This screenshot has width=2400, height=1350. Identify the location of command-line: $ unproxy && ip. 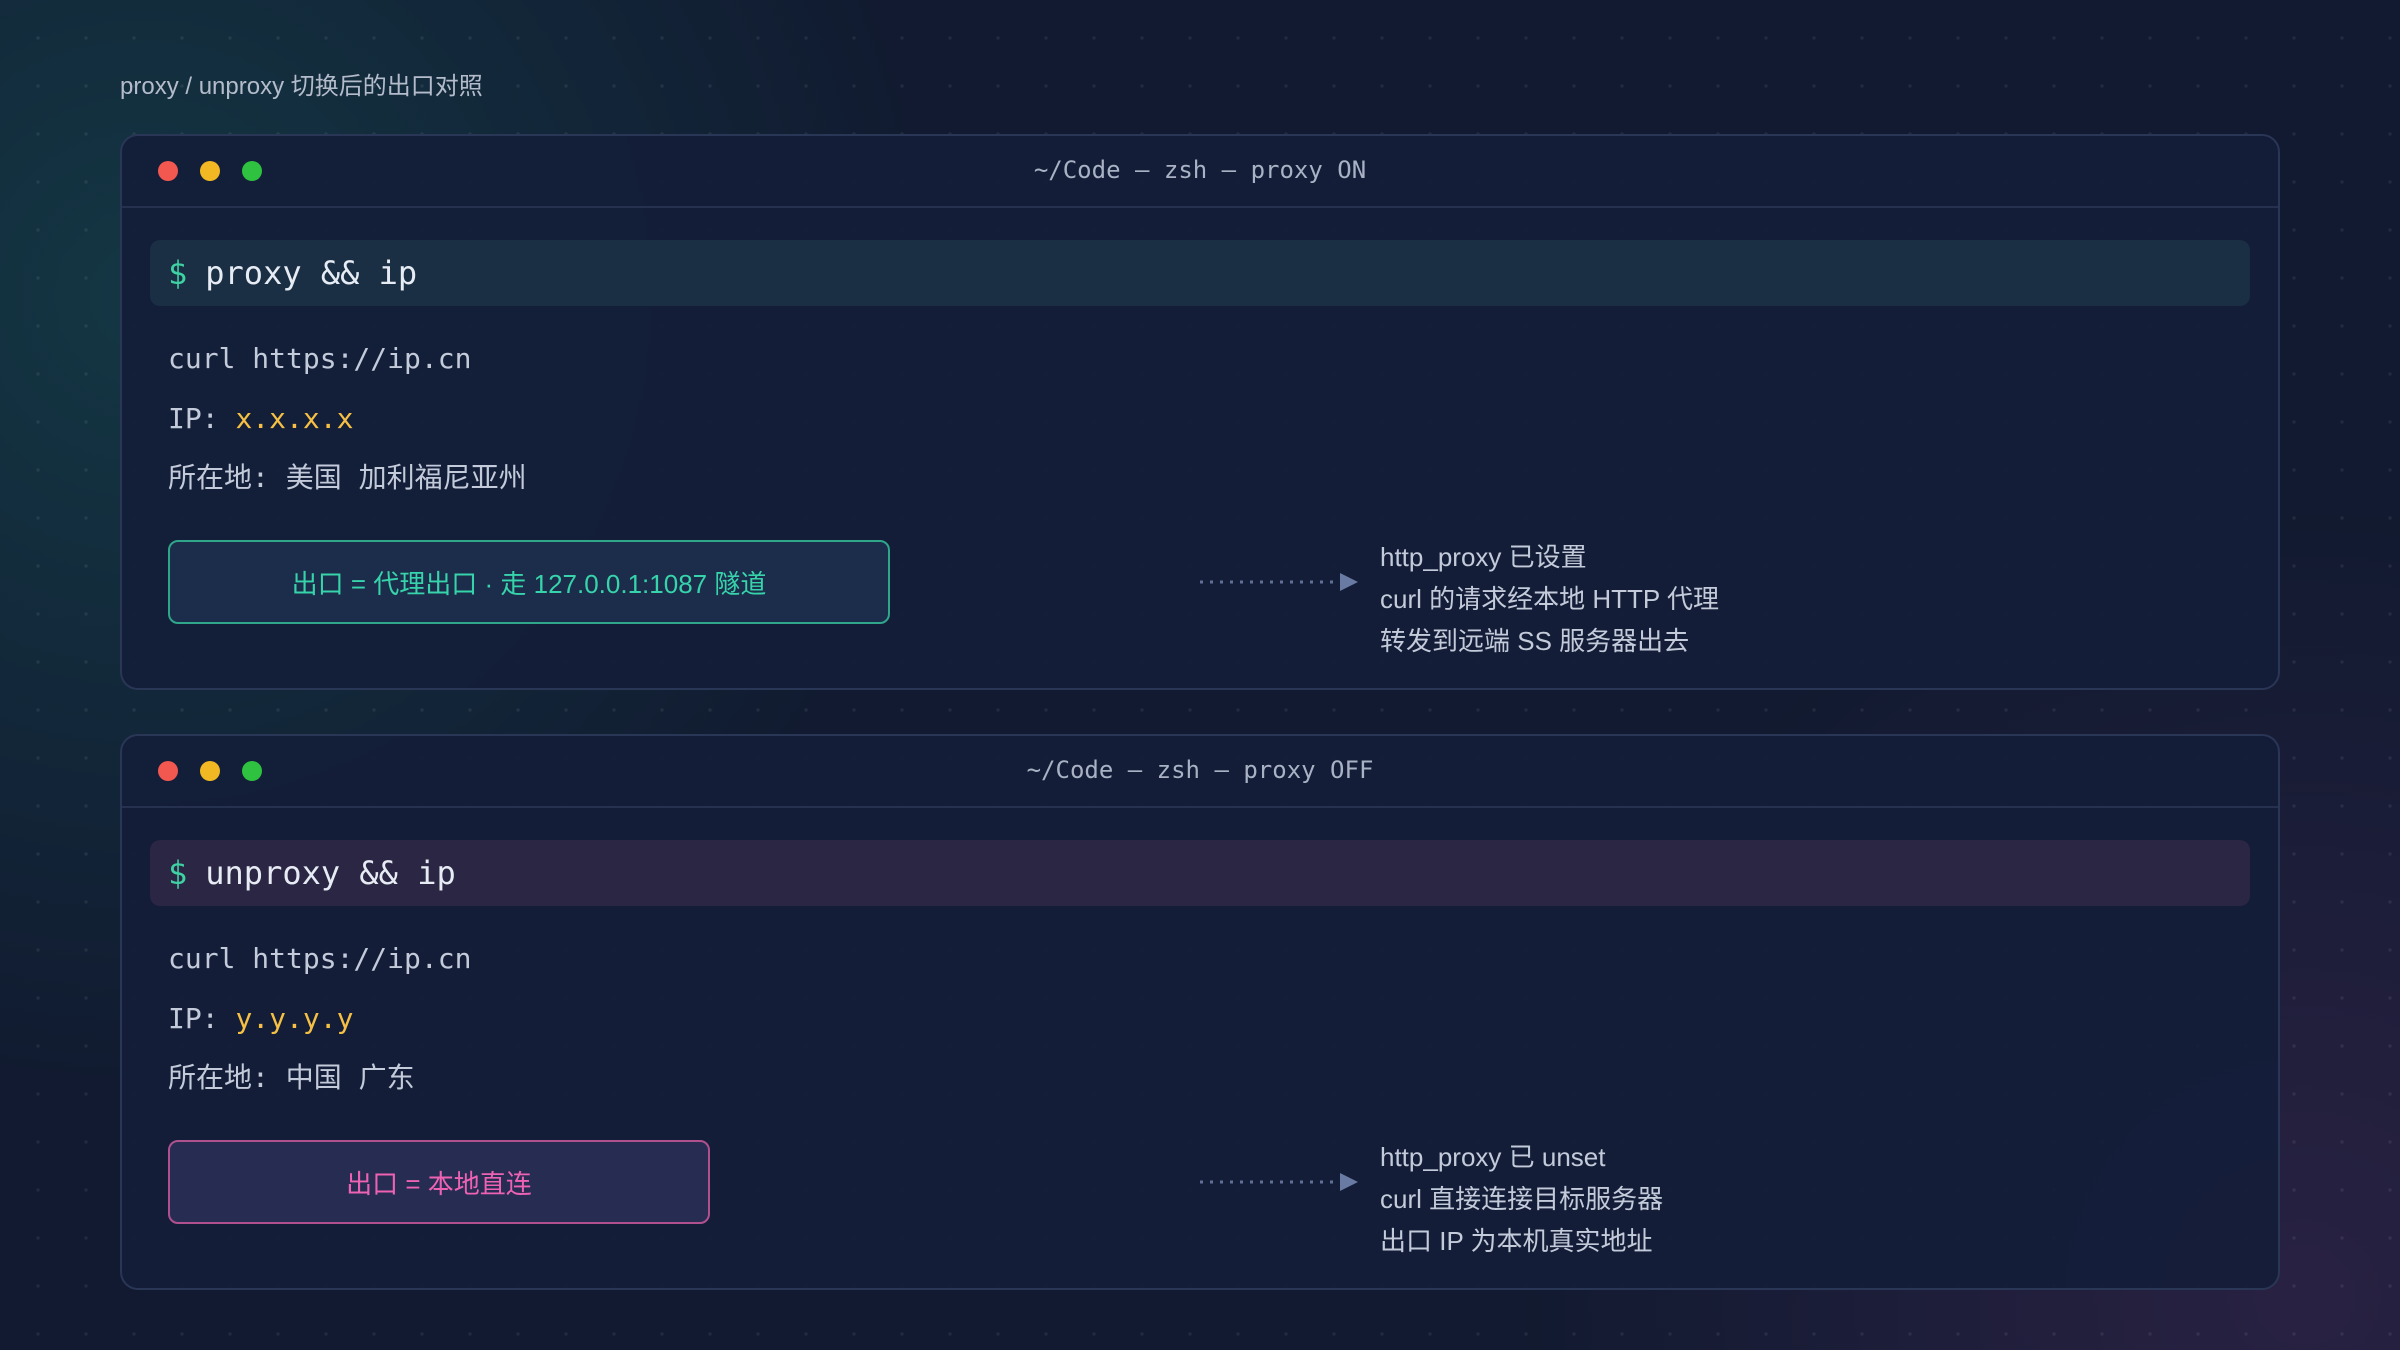
(1200, 873).